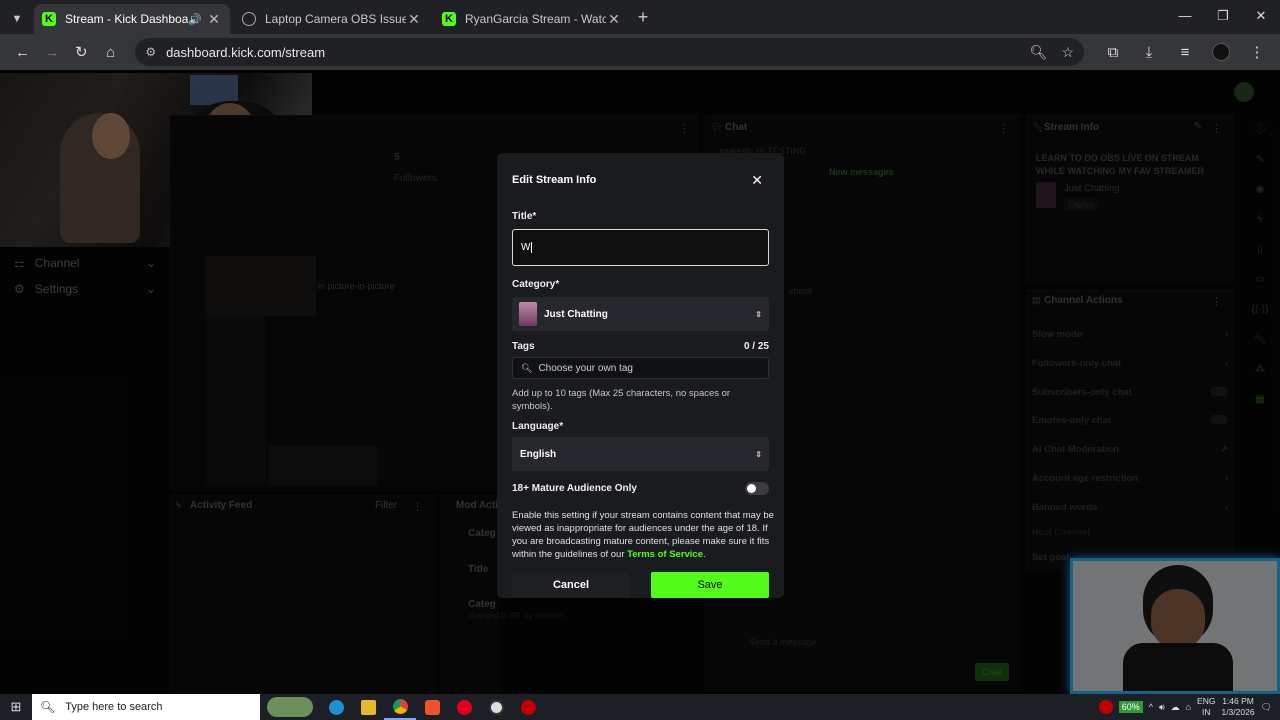 This screenshot has width=1280, height=720. I want to click on category-thumbnail, so click(528, 314).